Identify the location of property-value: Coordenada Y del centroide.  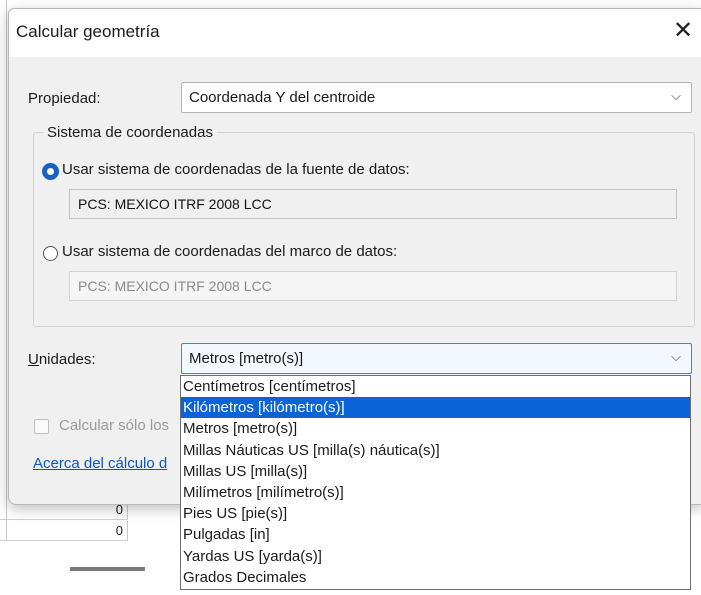
(282, 97).